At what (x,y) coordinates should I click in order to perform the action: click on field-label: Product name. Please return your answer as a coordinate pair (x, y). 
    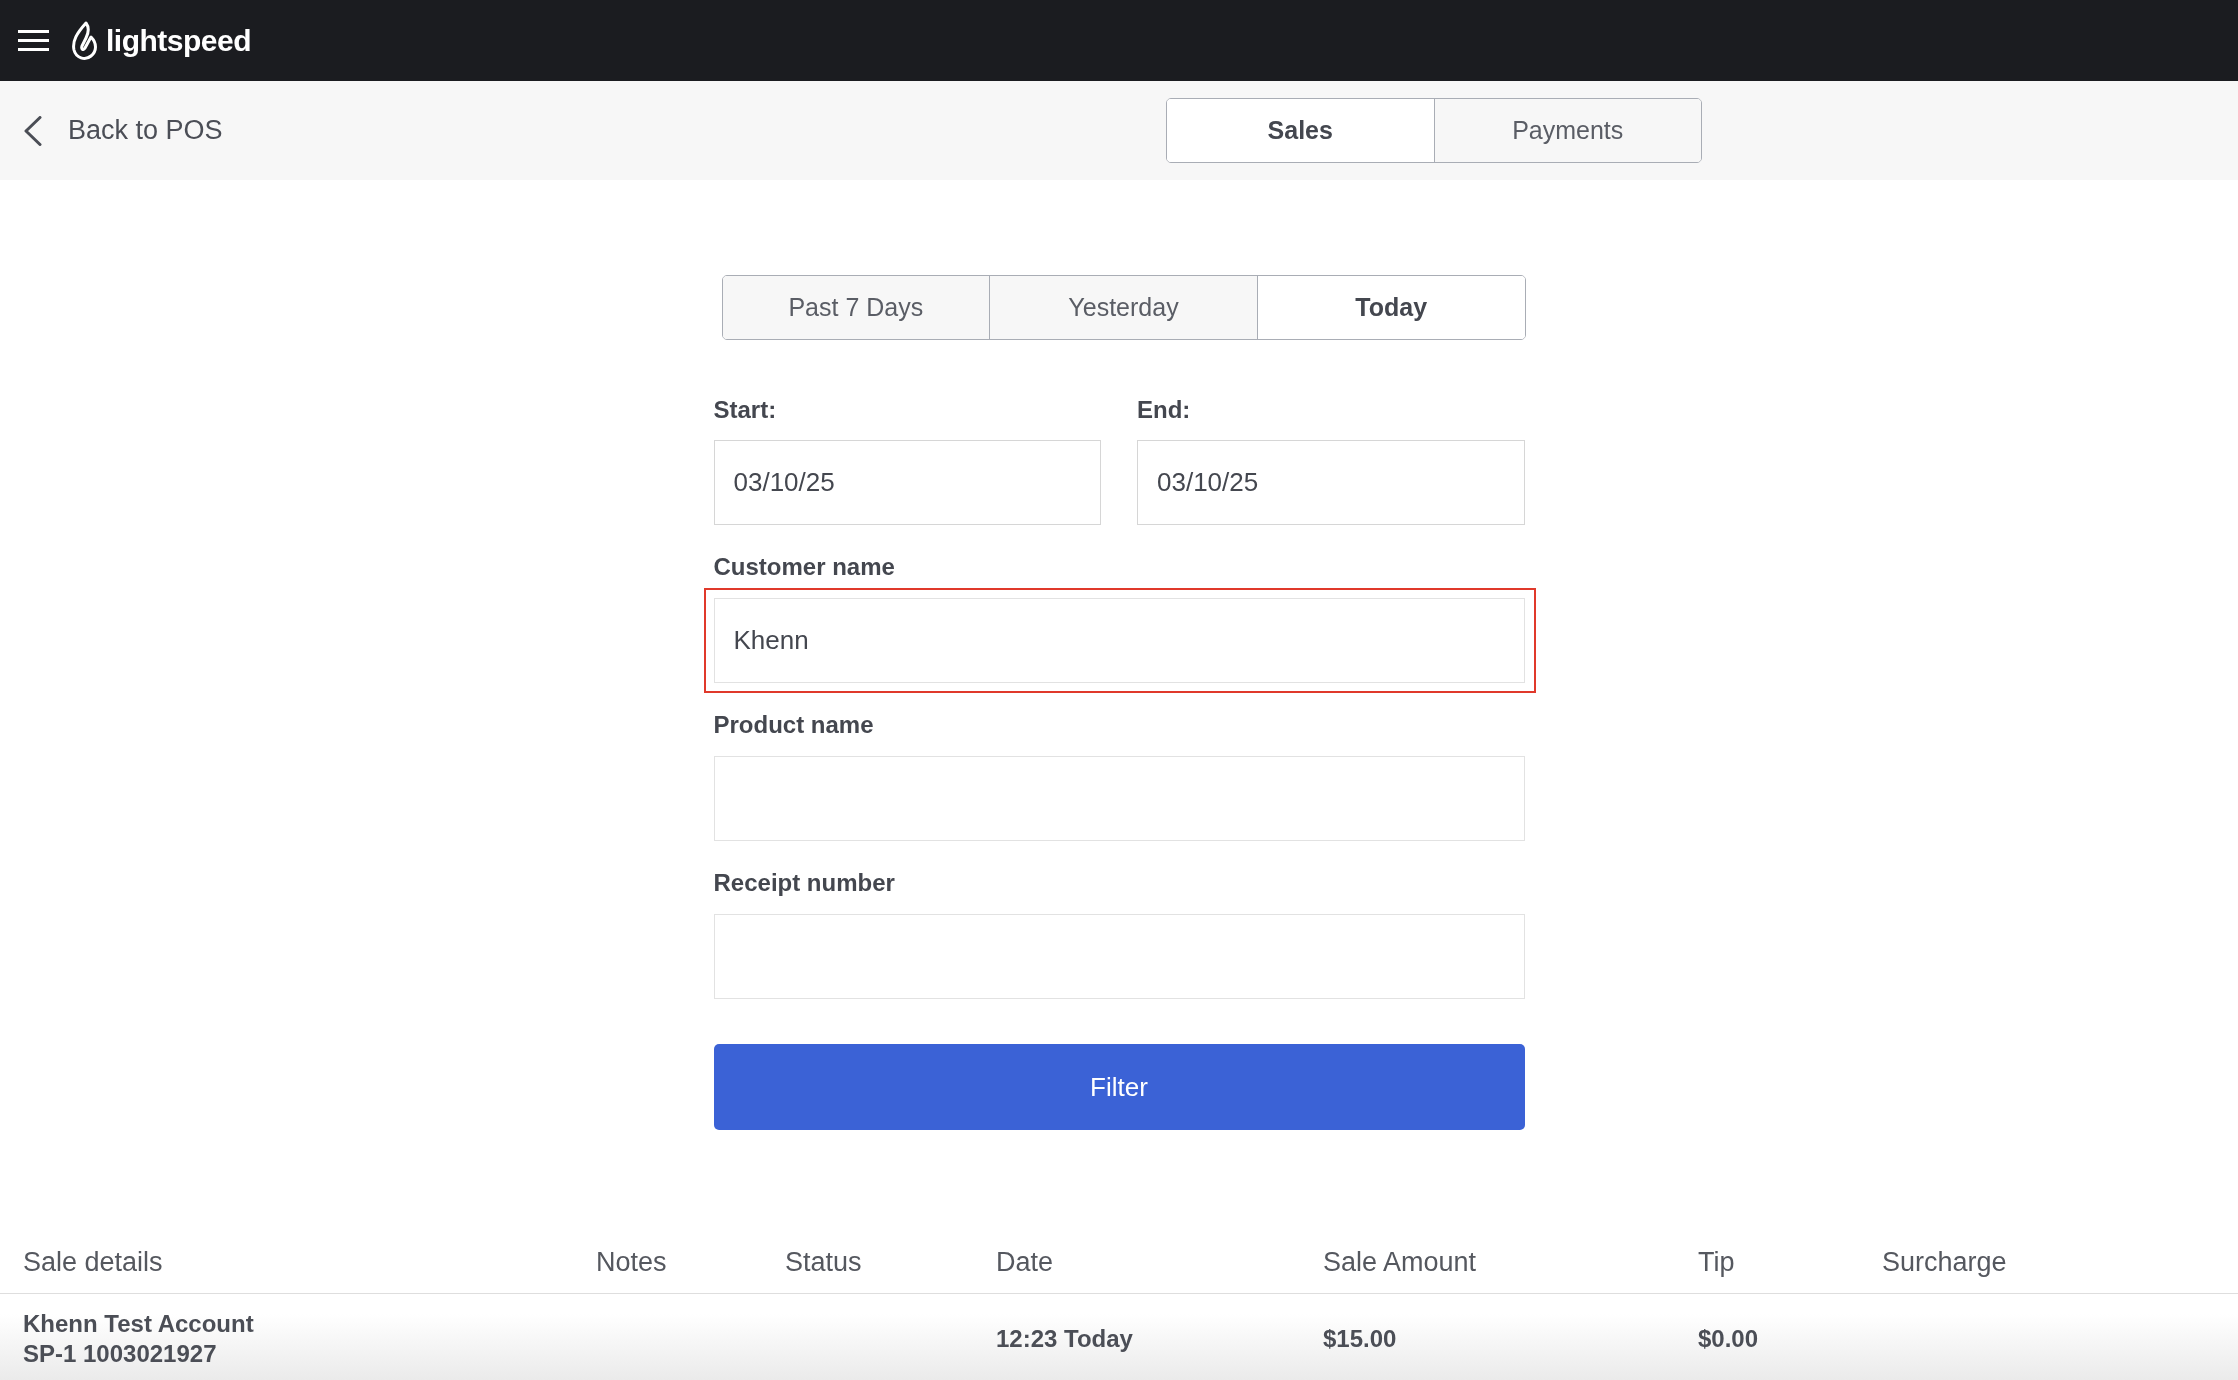
    Looking at the image, I should click on (794, 725).